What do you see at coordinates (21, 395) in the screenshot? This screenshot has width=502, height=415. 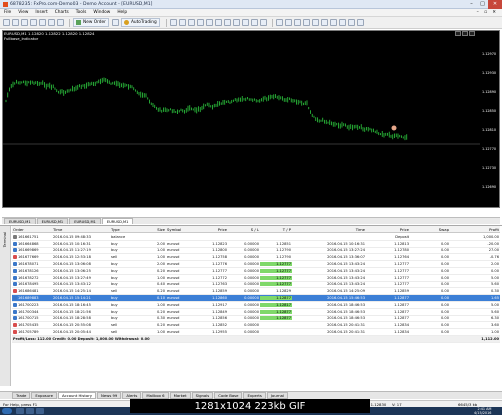 I see `terminal-tab-trade: Trade` at bounding box center [21, 395].